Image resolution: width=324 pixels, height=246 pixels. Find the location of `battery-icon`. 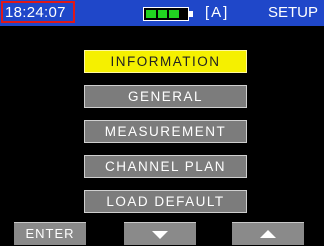

battery-icon is located at coordinates (168, 14).